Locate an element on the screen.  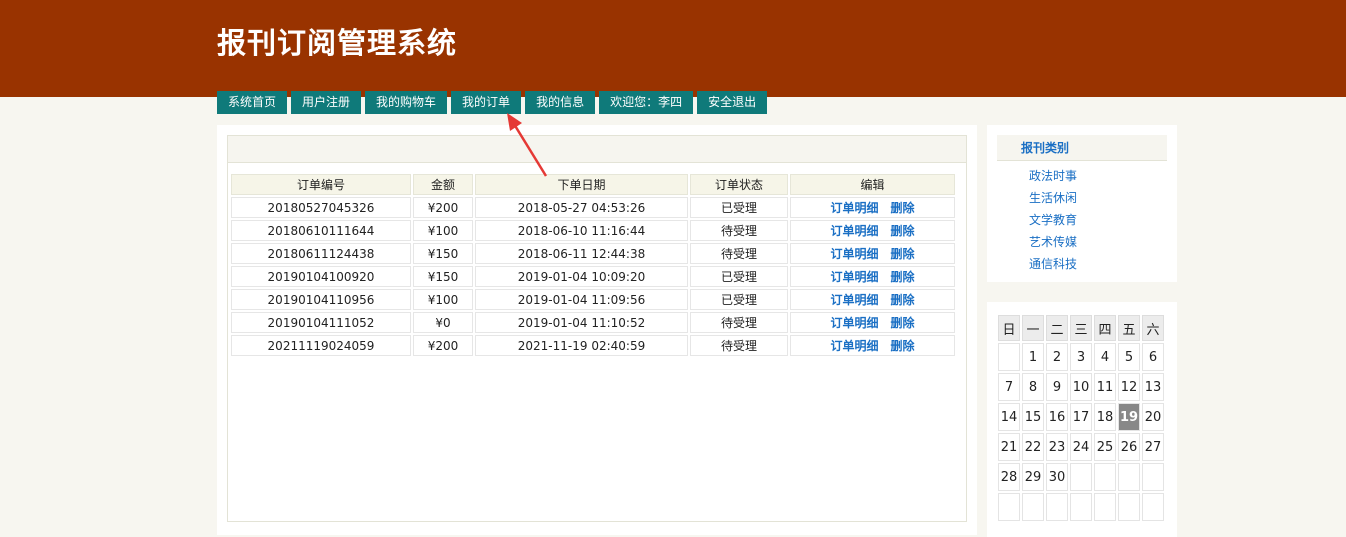
calendar-day: 26 is located at coordinates (1129, 447).